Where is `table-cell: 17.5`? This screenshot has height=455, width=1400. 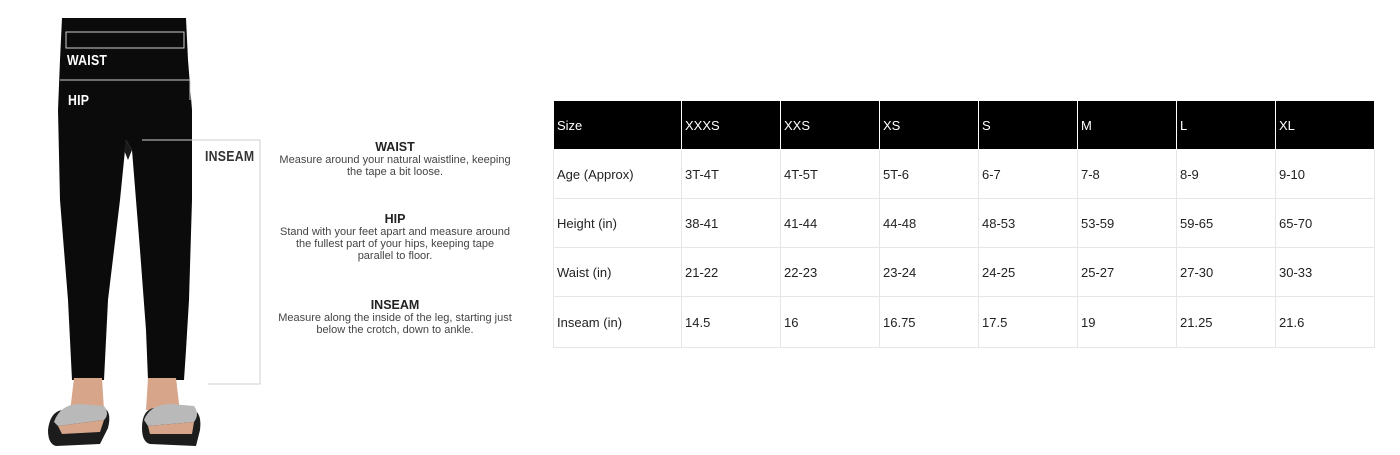
table-cell: 17.5 is located at coordinates (1028, 322).